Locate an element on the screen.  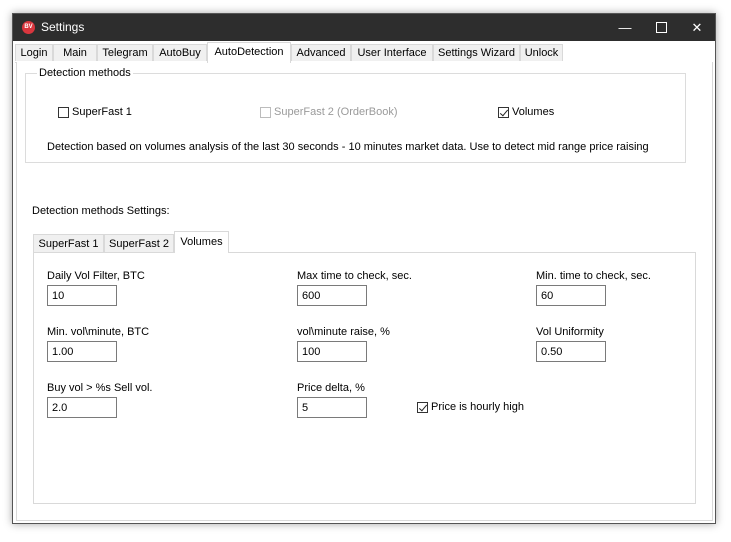
subtab-volumes: Volumes is located at coordinates (201, 242).